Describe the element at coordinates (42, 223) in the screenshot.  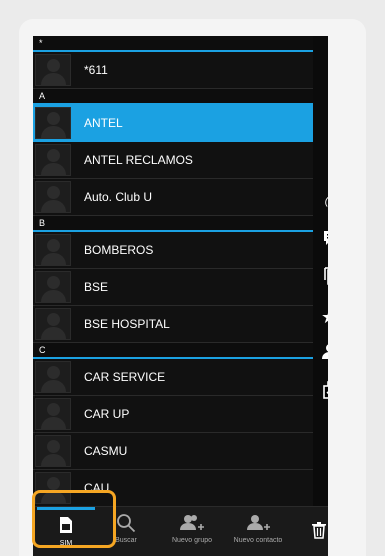
I see `section-letter: B` at that location.